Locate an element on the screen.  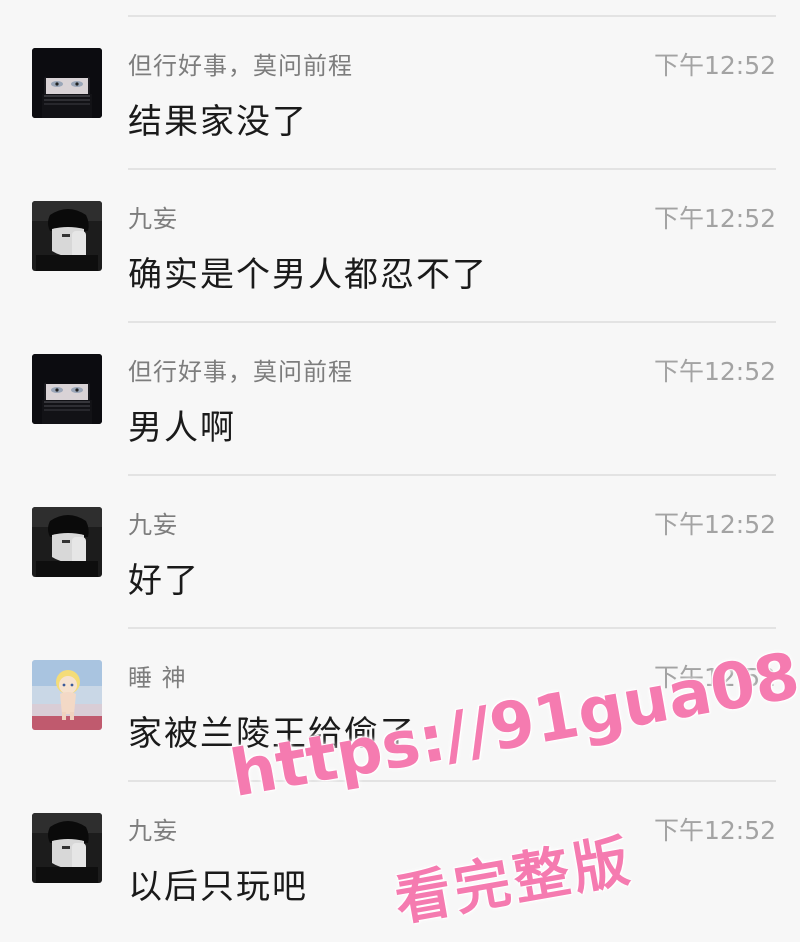
message-text: 确实是个男人都忍不了 is located at coordinates (308, 275).